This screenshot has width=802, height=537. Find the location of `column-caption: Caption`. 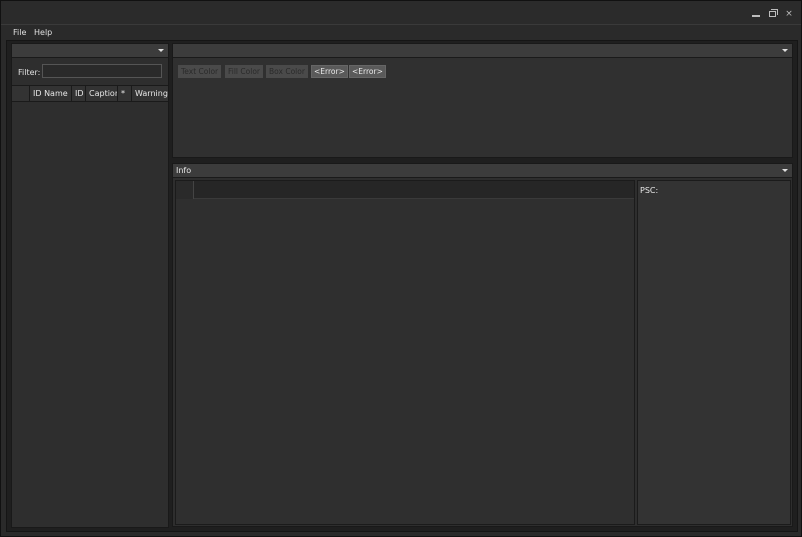

column-caption: Caption is located at coordinates (101, 94).